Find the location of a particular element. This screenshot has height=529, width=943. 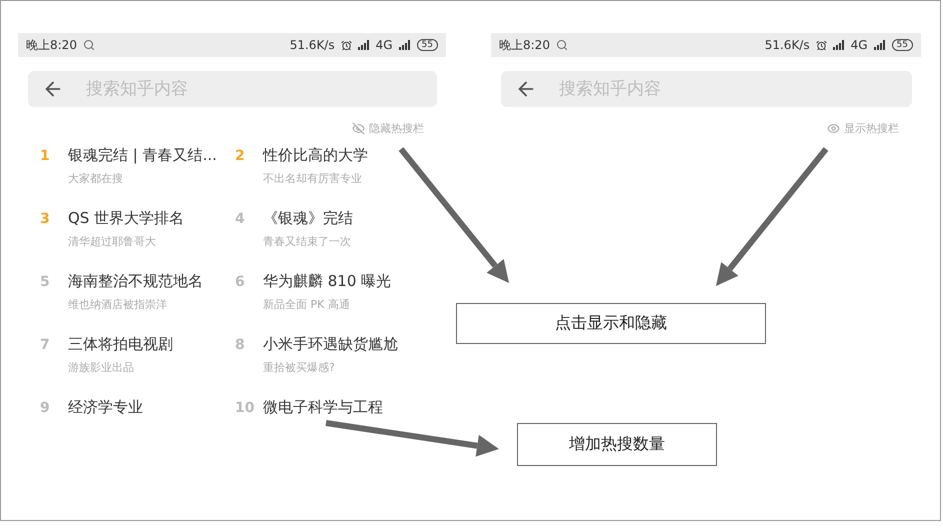

hot-search-subtitle: 清华超过耶鲁哥大 is located at coordinates (112, 241).